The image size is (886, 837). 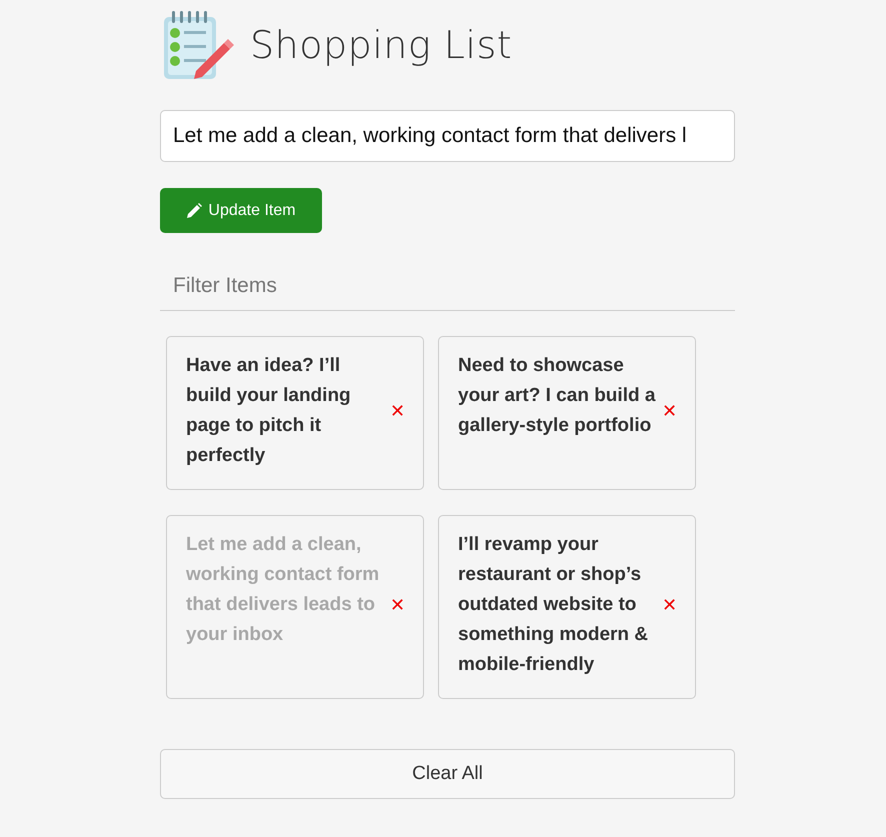 I want to click on item-text: Need to showcase your art? I can build a gallery-style portfolio, so click(x=557, y=396).